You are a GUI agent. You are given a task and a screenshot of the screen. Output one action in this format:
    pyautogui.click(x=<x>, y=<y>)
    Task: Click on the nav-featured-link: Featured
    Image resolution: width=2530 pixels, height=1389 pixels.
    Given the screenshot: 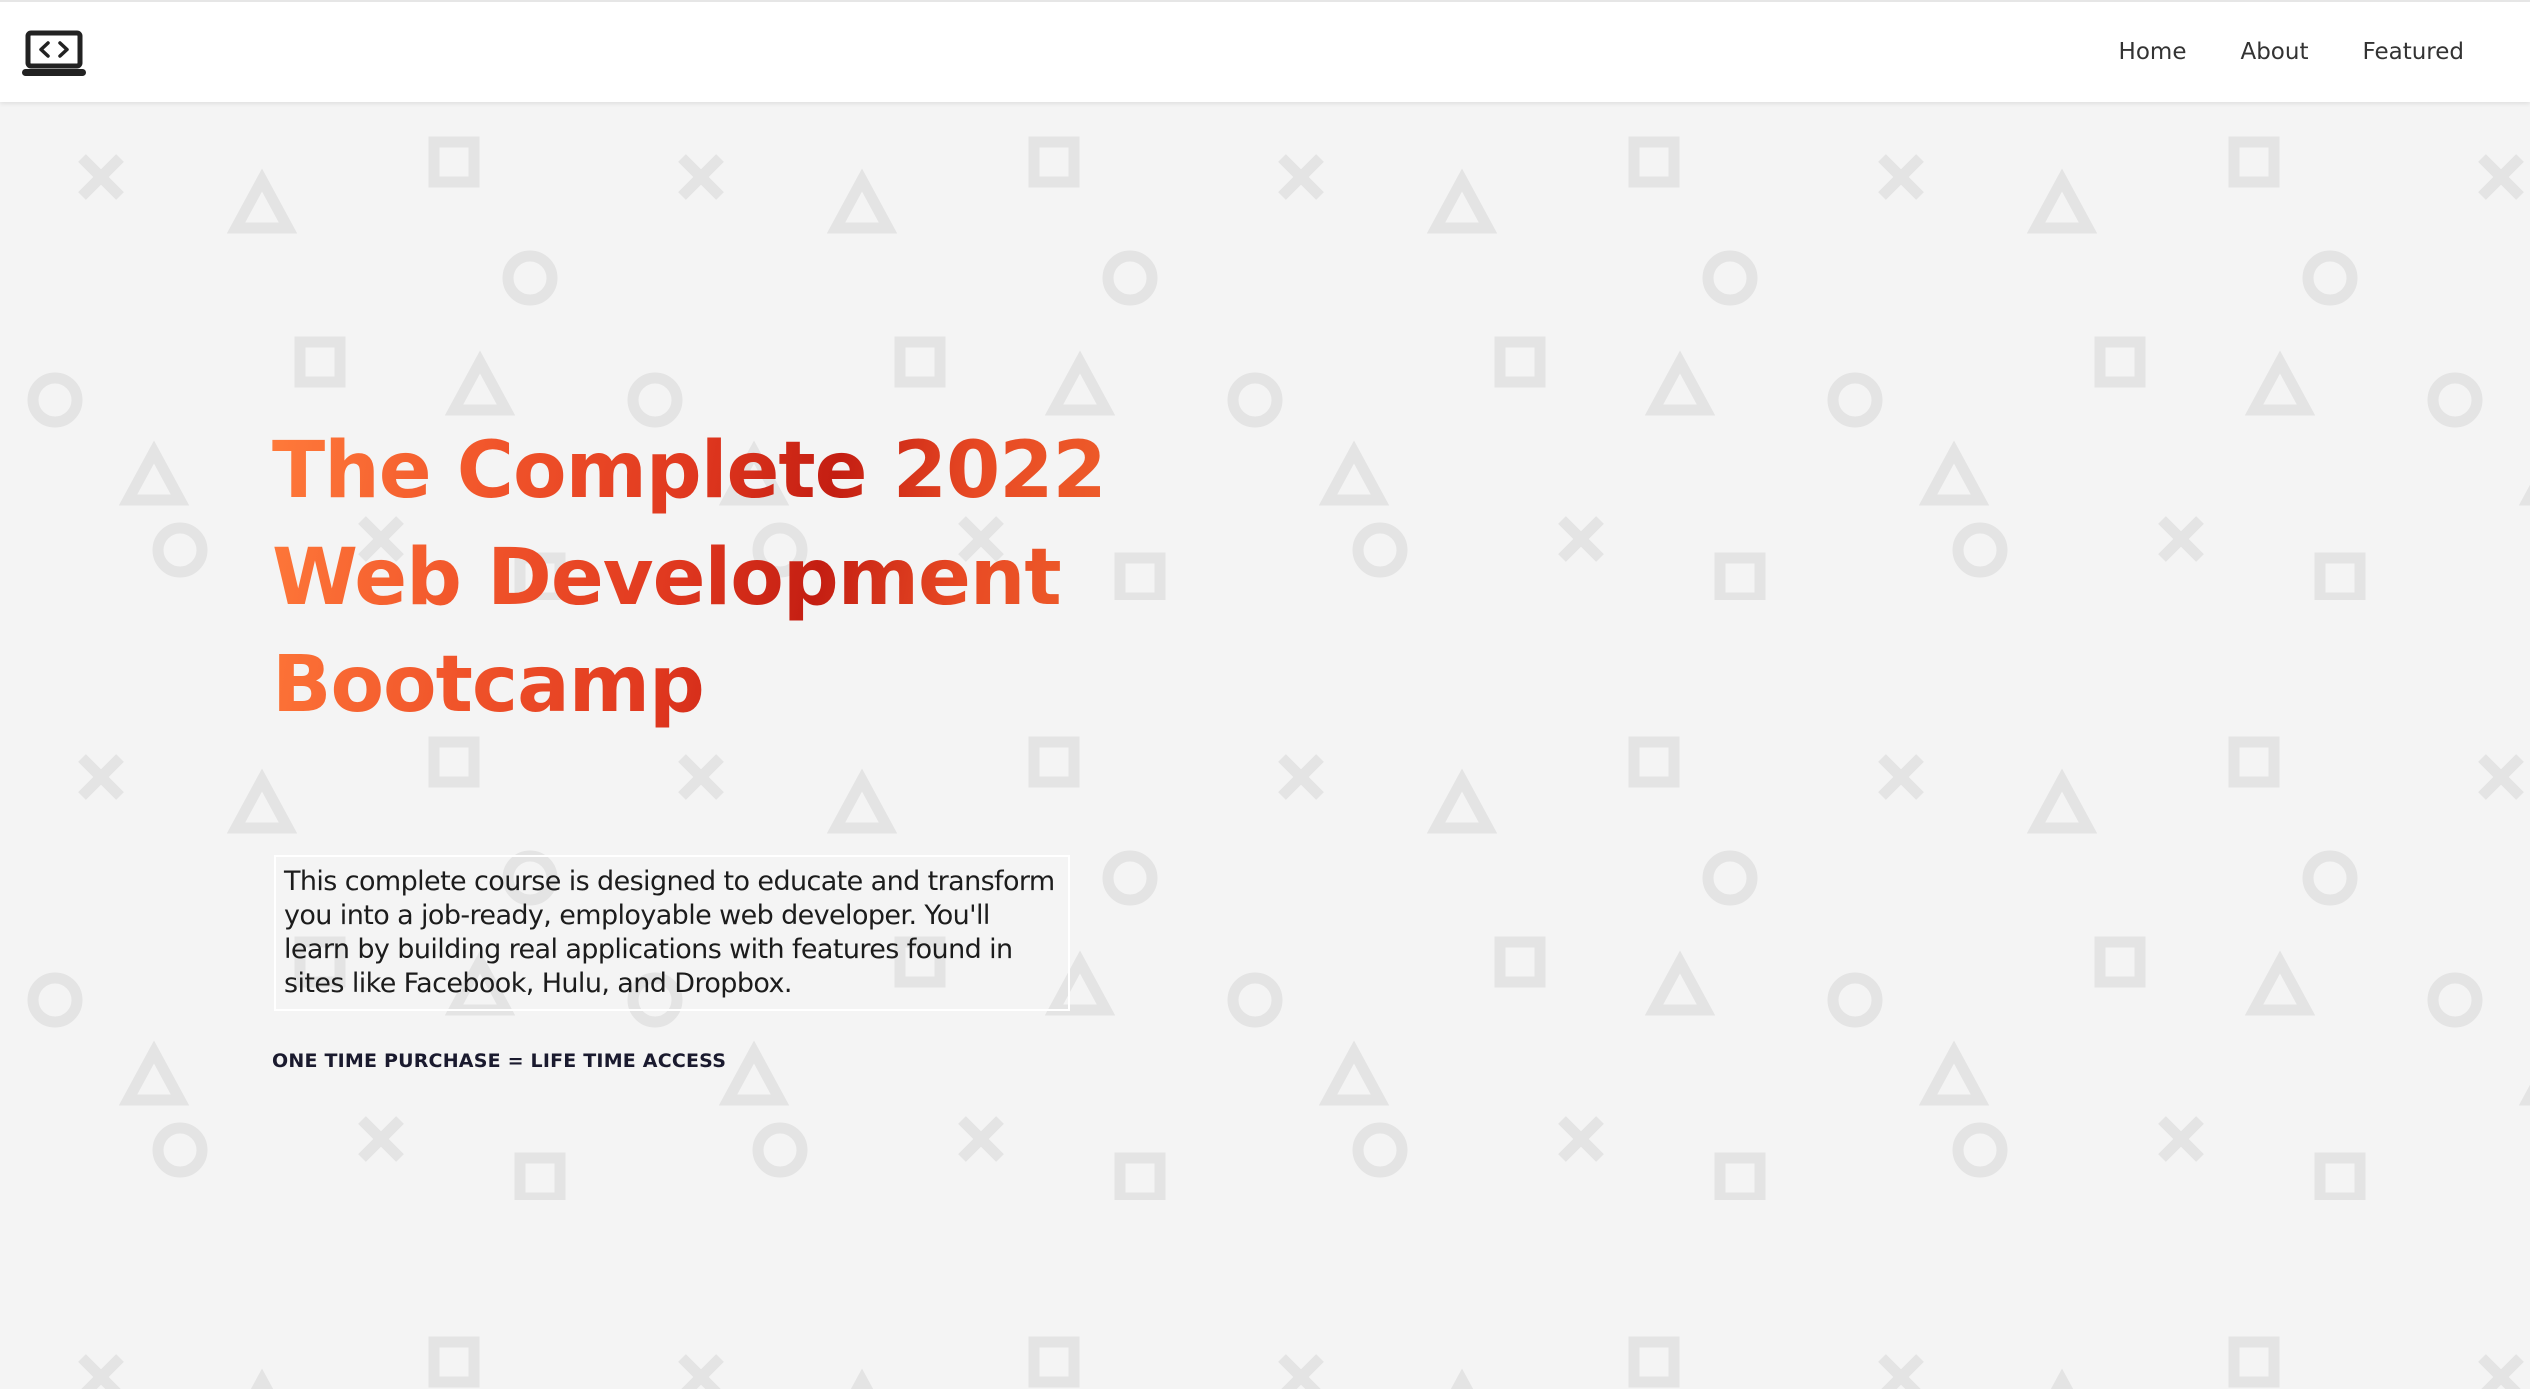 What is the action you would take?
    pyautogui.click(x=2413, y=52)
    